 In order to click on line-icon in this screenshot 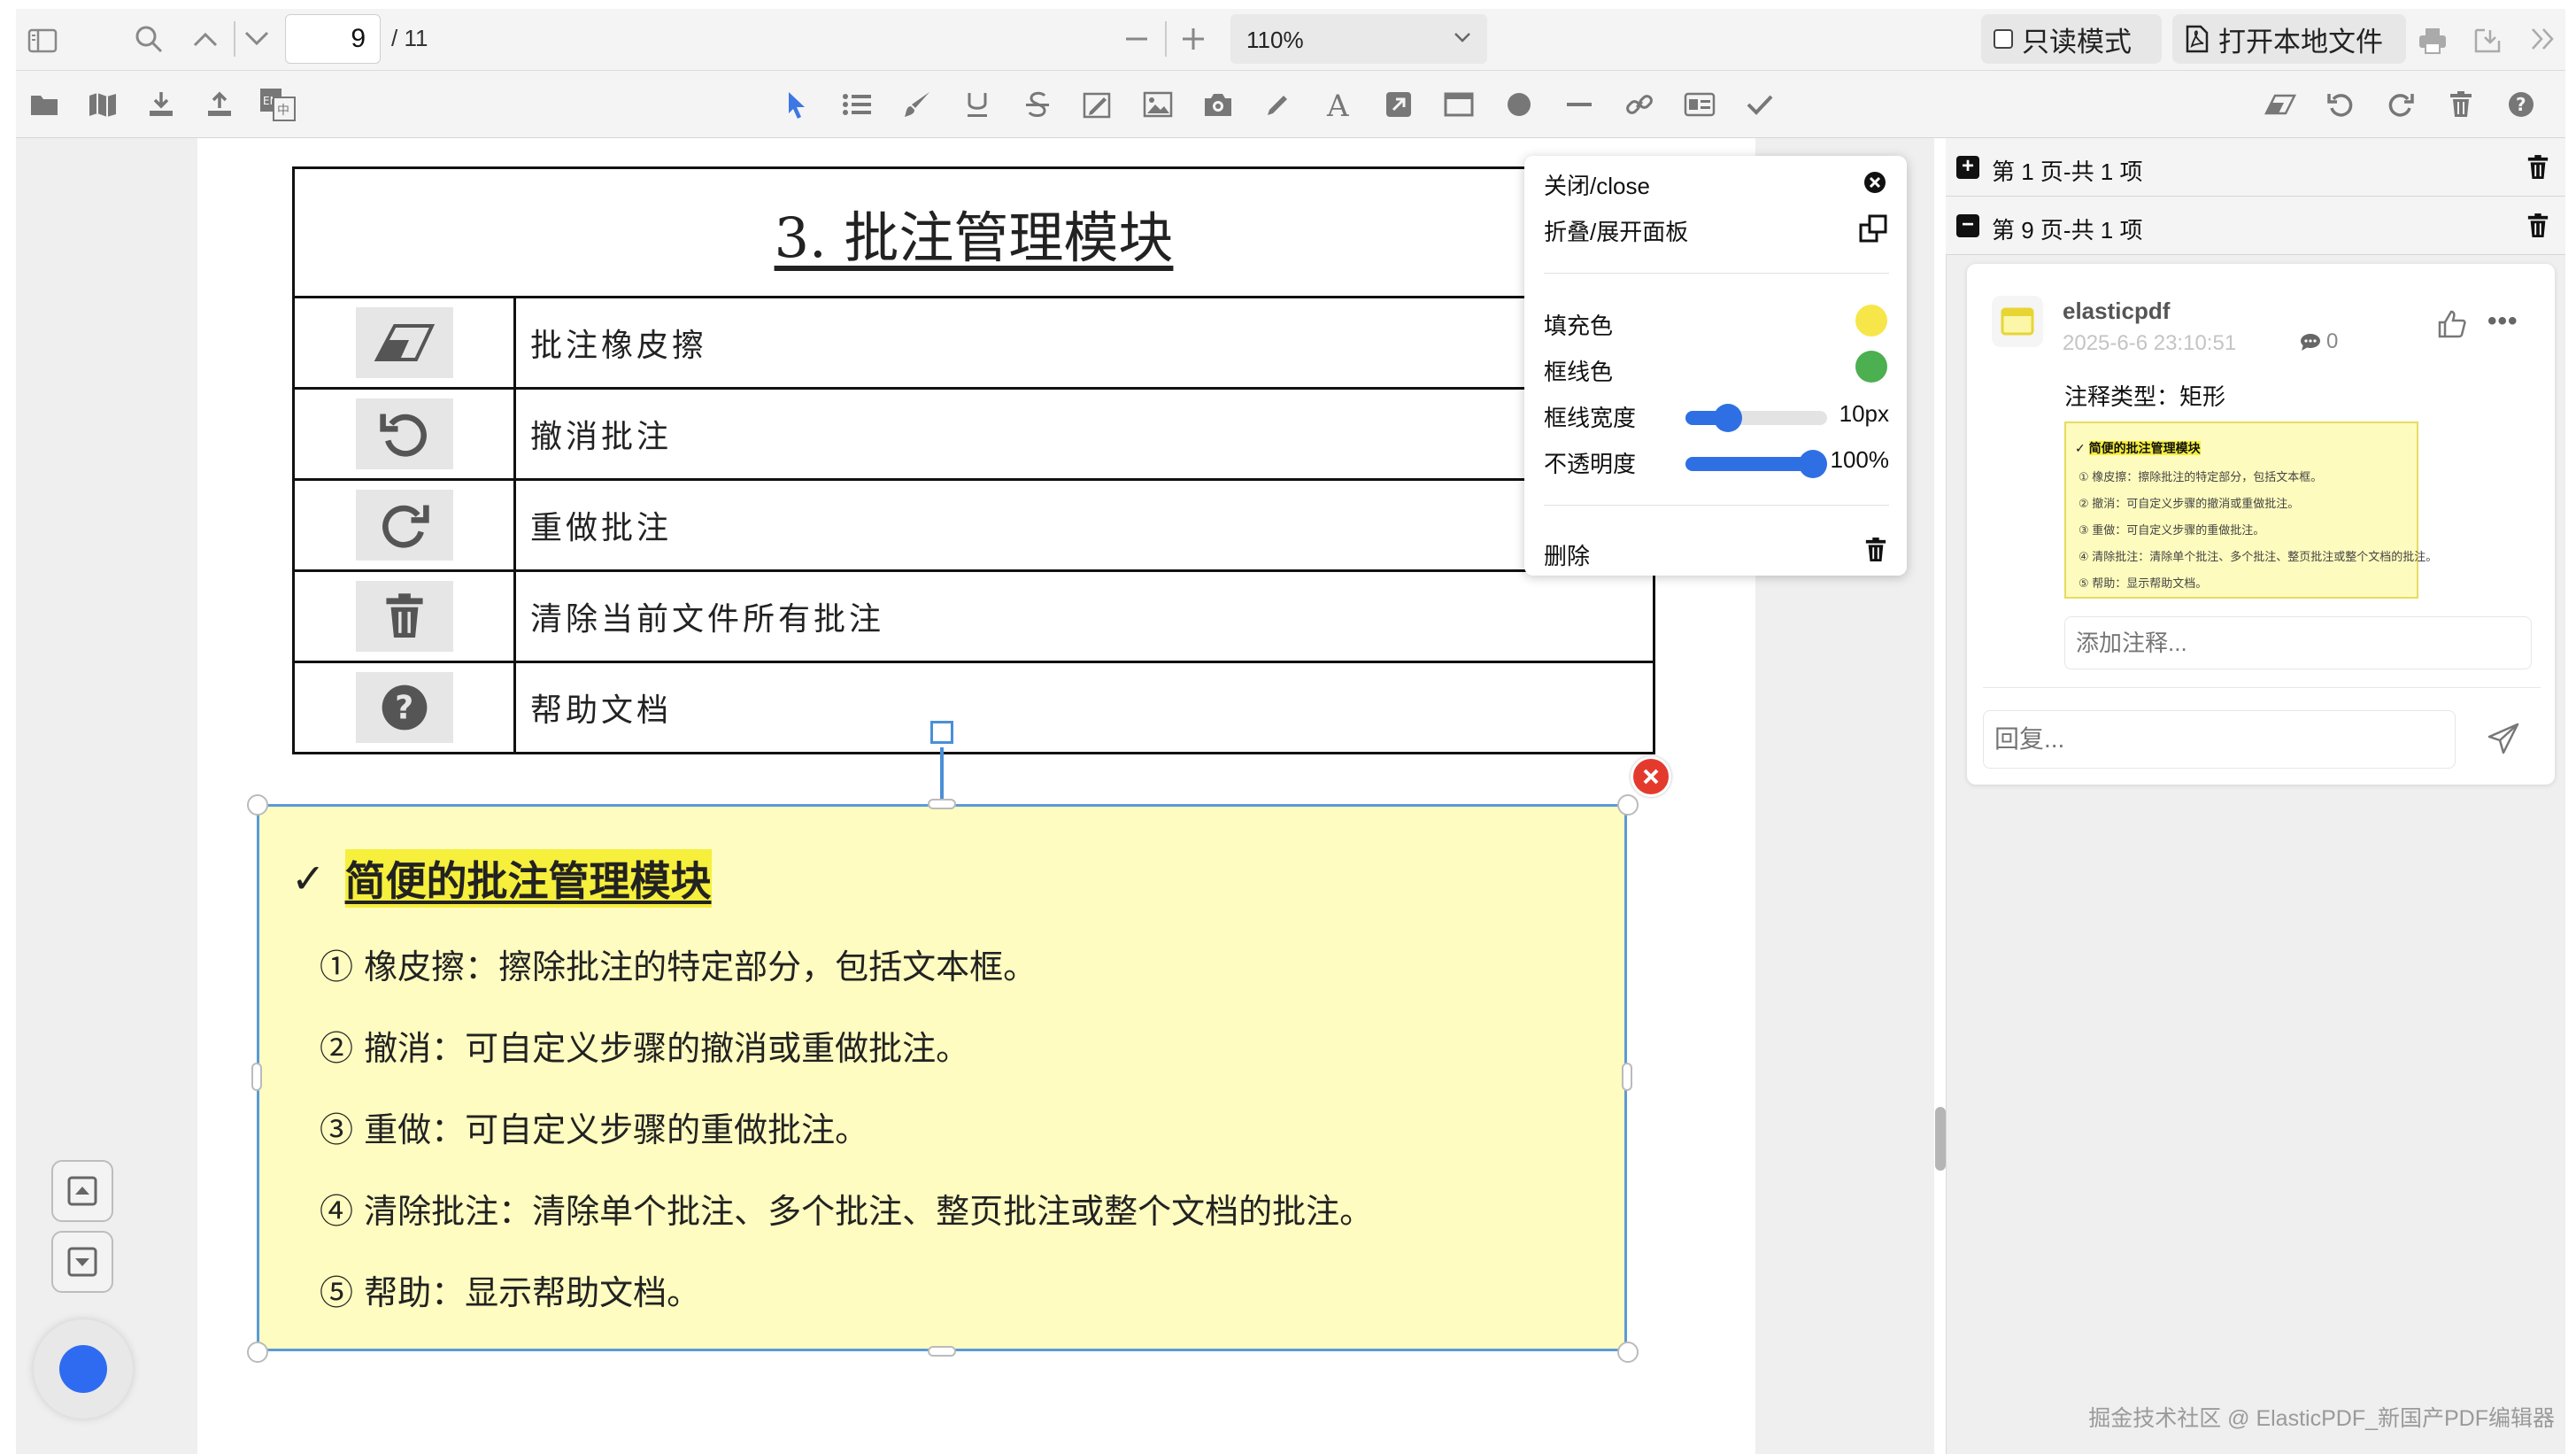, I will do `click(1579, 104)`.